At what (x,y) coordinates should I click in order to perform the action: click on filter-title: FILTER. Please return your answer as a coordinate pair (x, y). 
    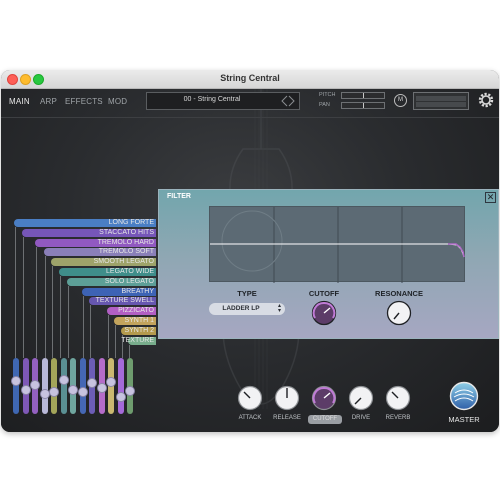
    Looking at the image, I should click on (179, 196).